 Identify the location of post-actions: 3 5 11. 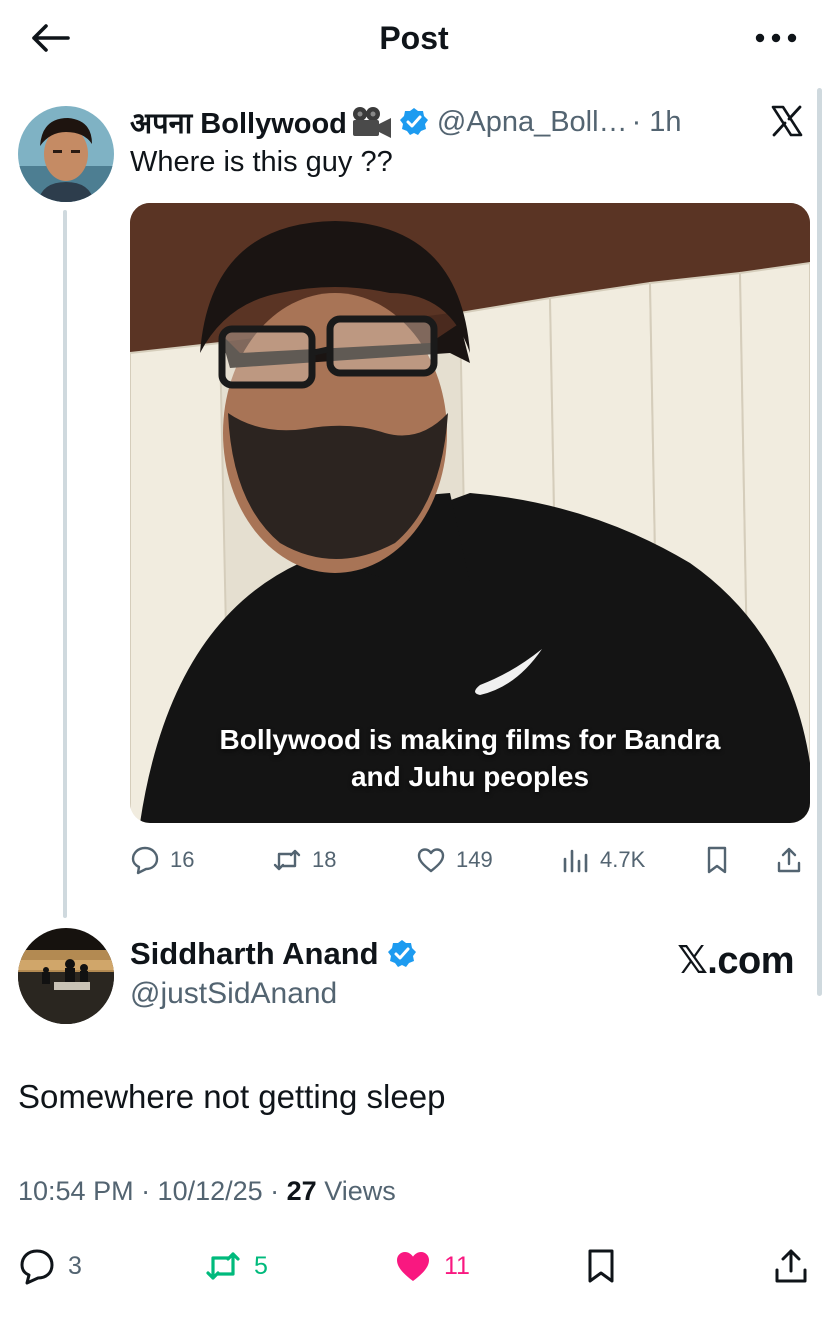
(414, 1266).